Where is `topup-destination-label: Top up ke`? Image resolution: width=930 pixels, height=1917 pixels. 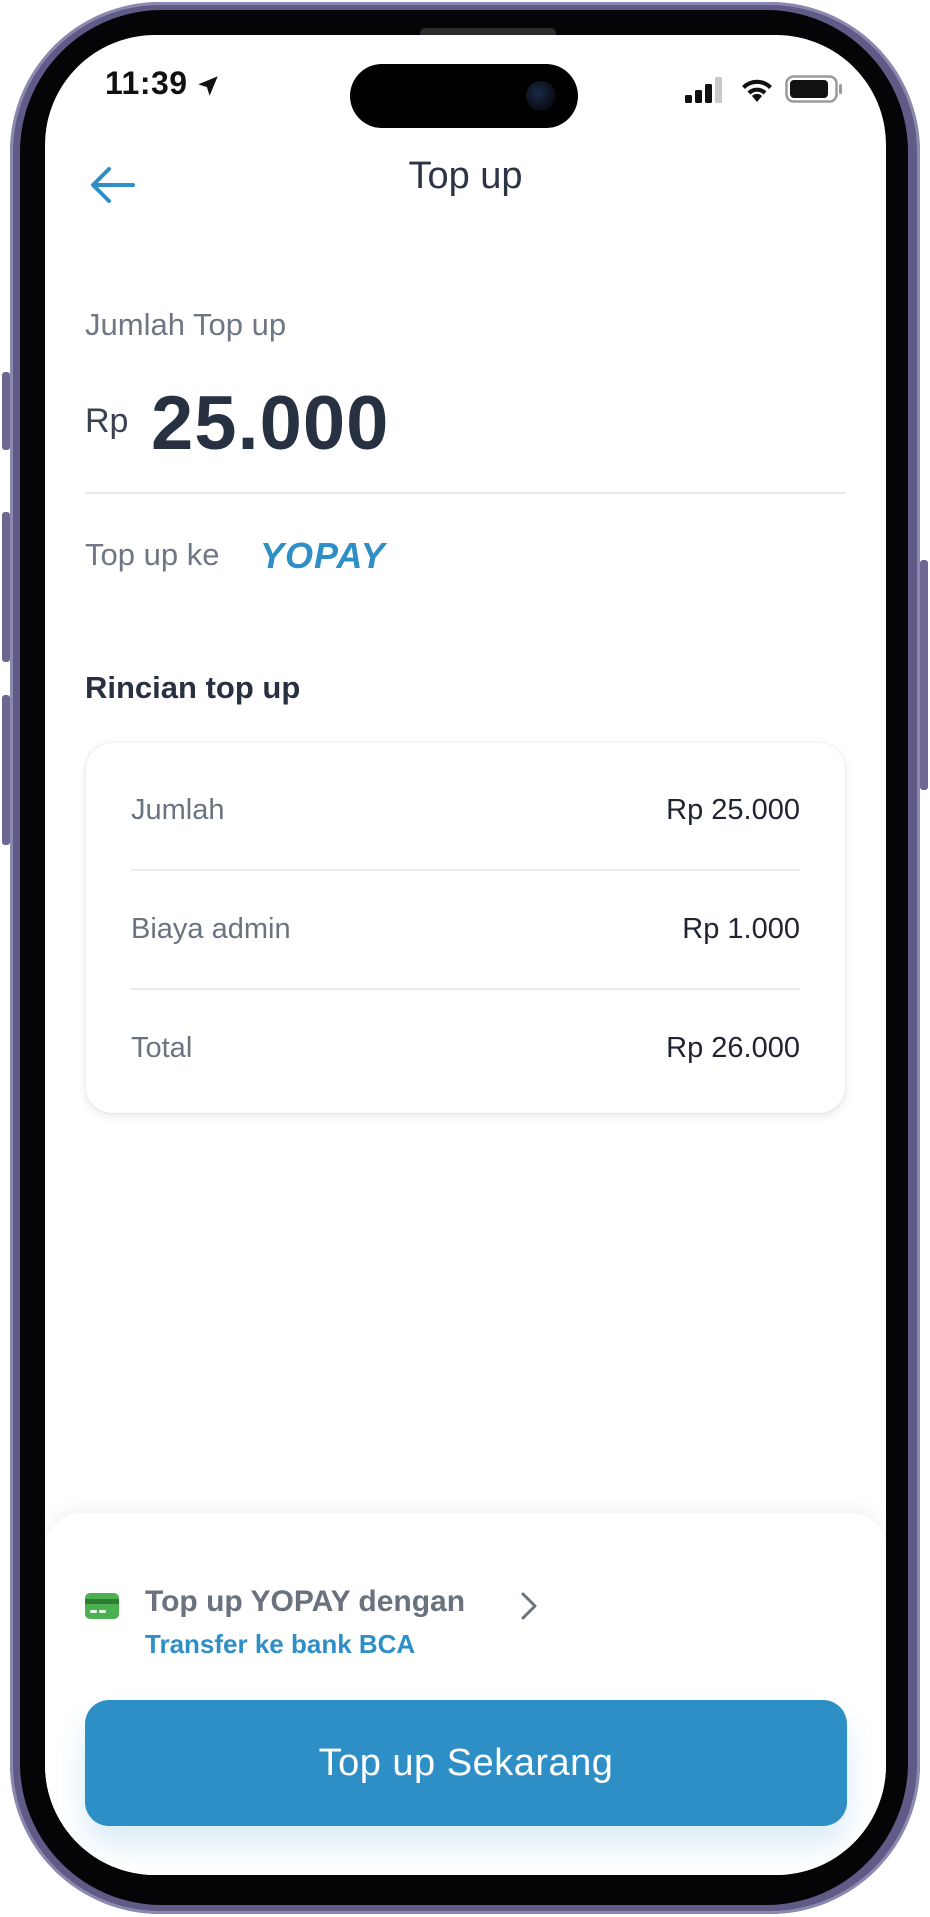
topup-destination-label: Top up ke is located at coordinates (152, 554).